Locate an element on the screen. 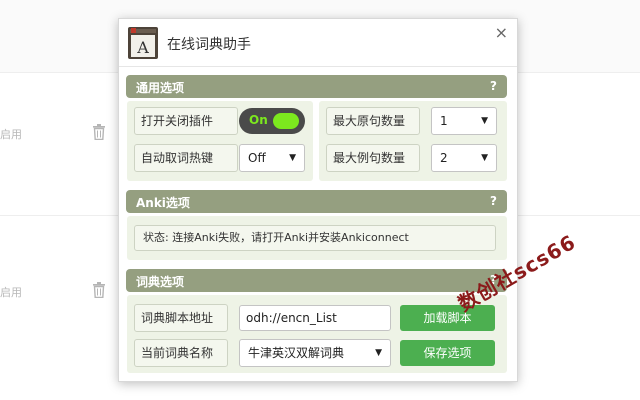 This screenshot has height=400, width=640. anki-options-header: Anki选项 ? is located at coordinates (316, 201).